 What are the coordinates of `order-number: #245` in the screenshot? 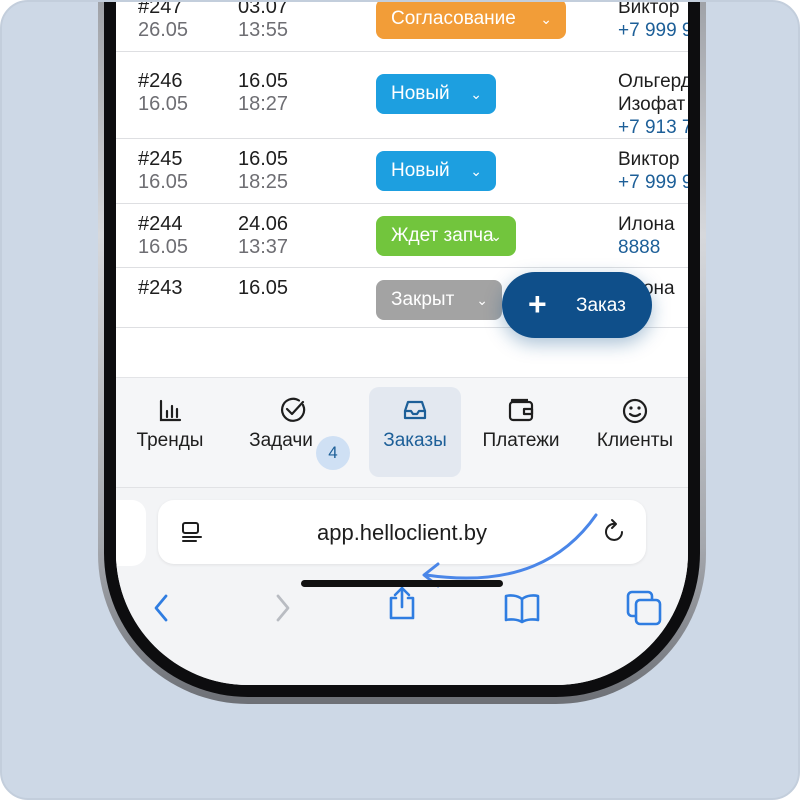 It's located at (160, 159).